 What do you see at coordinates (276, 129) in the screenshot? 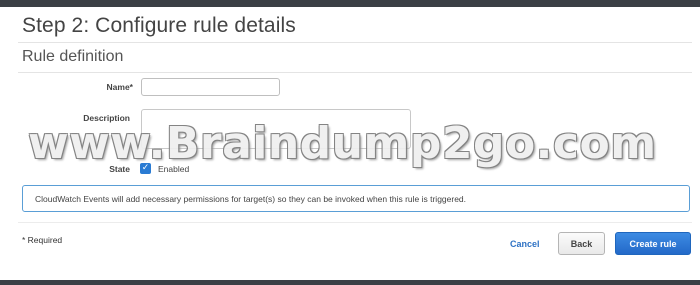
I see `description-textarea` at bounding box center [276, 129].